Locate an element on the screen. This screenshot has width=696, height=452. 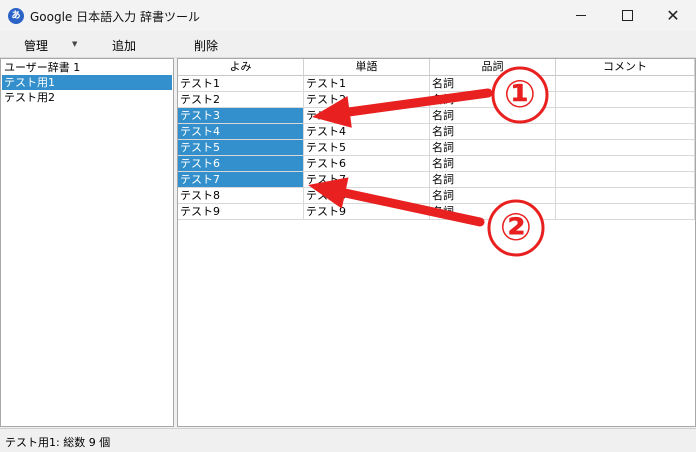
minimize-button is located at coordinates (581, 15).